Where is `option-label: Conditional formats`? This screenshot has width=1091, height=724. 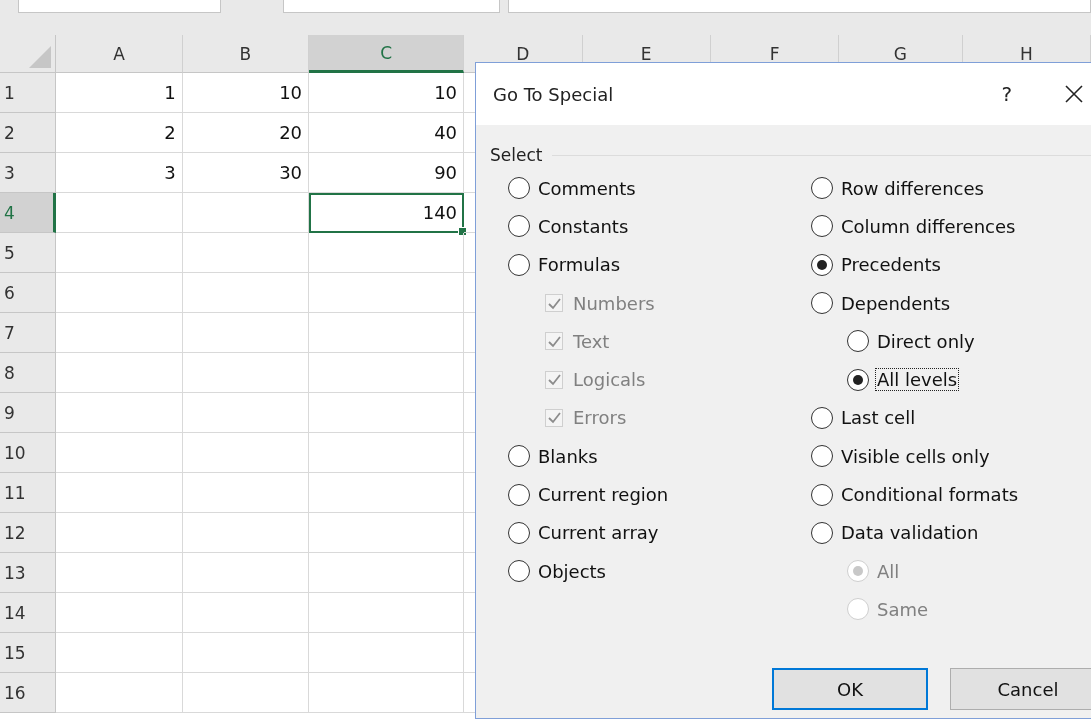
option-label: Conditional formats is located at coordinates (930, 494).